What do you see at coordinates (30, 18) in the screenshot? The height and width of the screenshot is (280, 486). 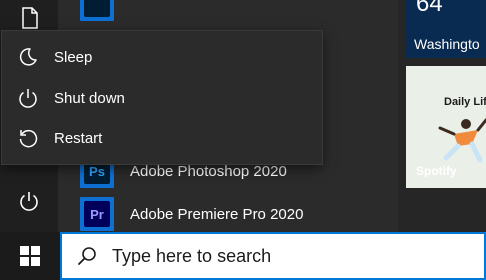 I see `documents-icon` at bounding box center [30, 18].